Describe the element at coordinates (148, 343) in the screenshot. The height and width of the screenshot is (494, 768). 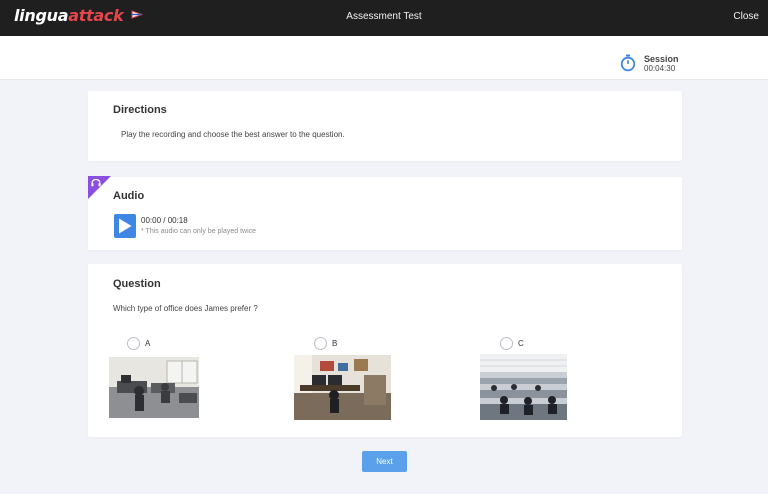
I see `option-a-label: A` at that location.